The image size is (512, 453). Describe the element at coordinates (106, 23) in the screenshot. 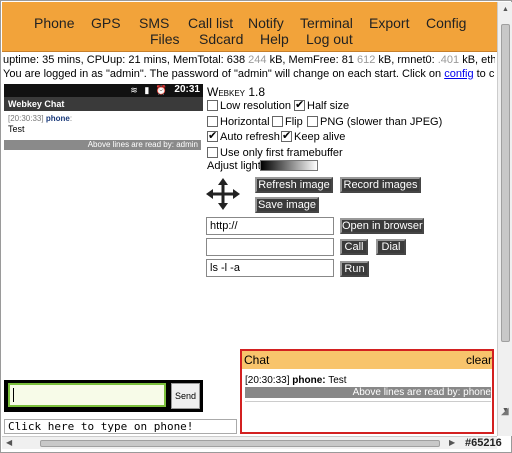

I see `nav-gps: GPS` at that location.